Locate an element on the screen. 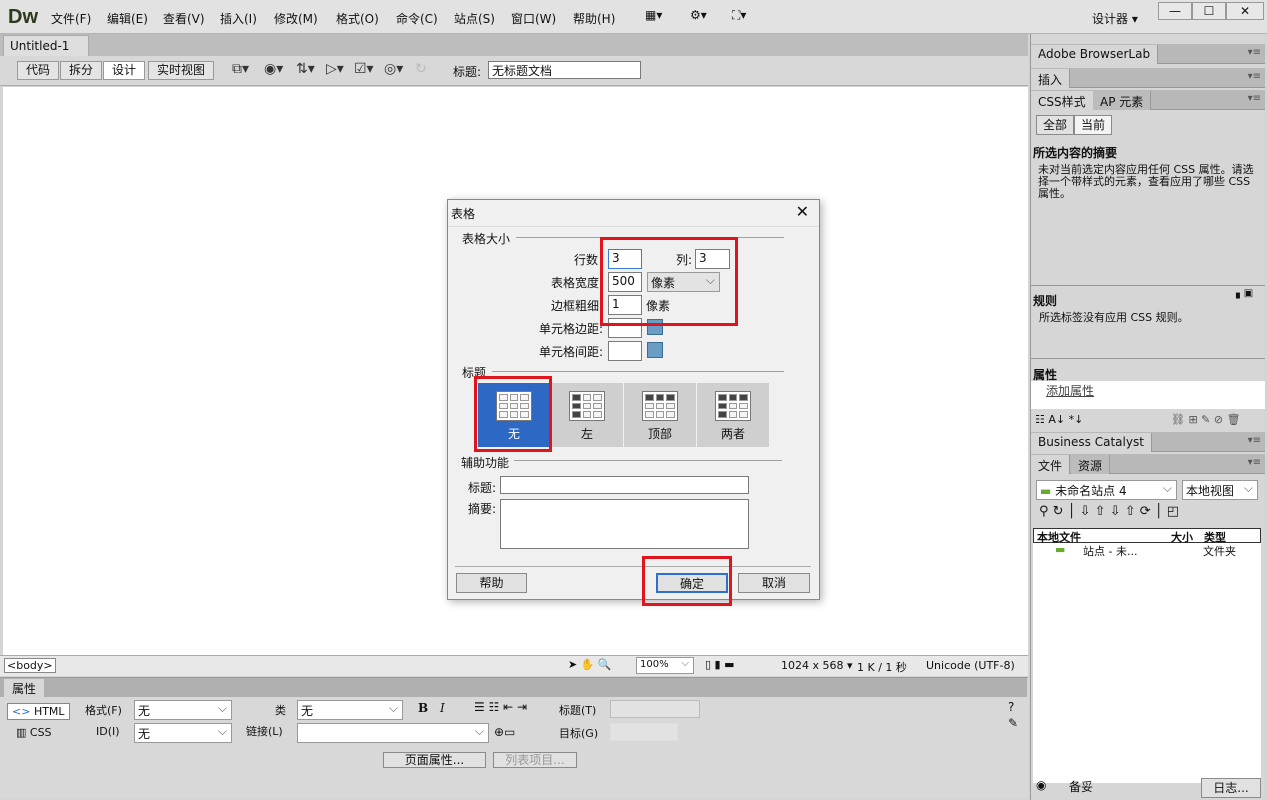 This screenshot has width=1267, height=800. dialog-title: 表格 is located at coordinates (463, 214).